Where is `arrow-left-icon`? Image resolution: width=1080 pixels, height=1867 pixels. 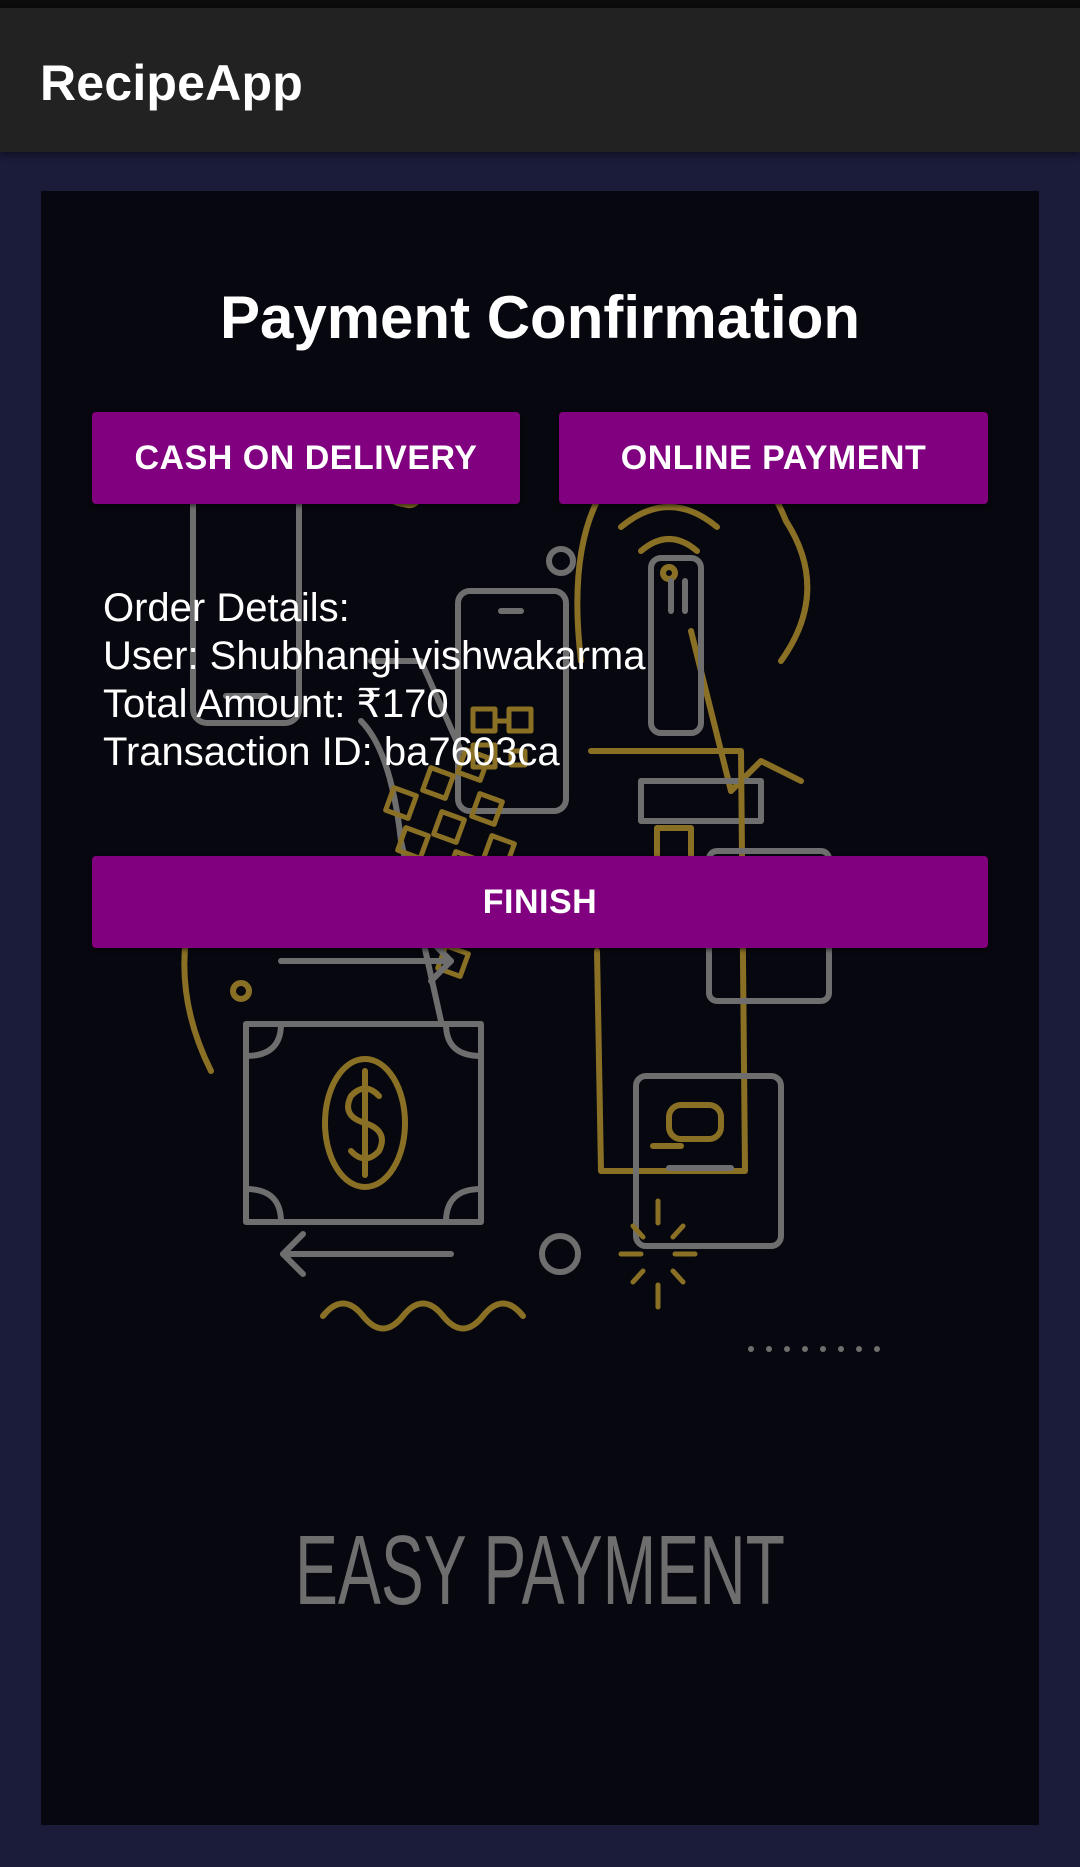 arrow-left-icon is located at coordinates (367, 1254).